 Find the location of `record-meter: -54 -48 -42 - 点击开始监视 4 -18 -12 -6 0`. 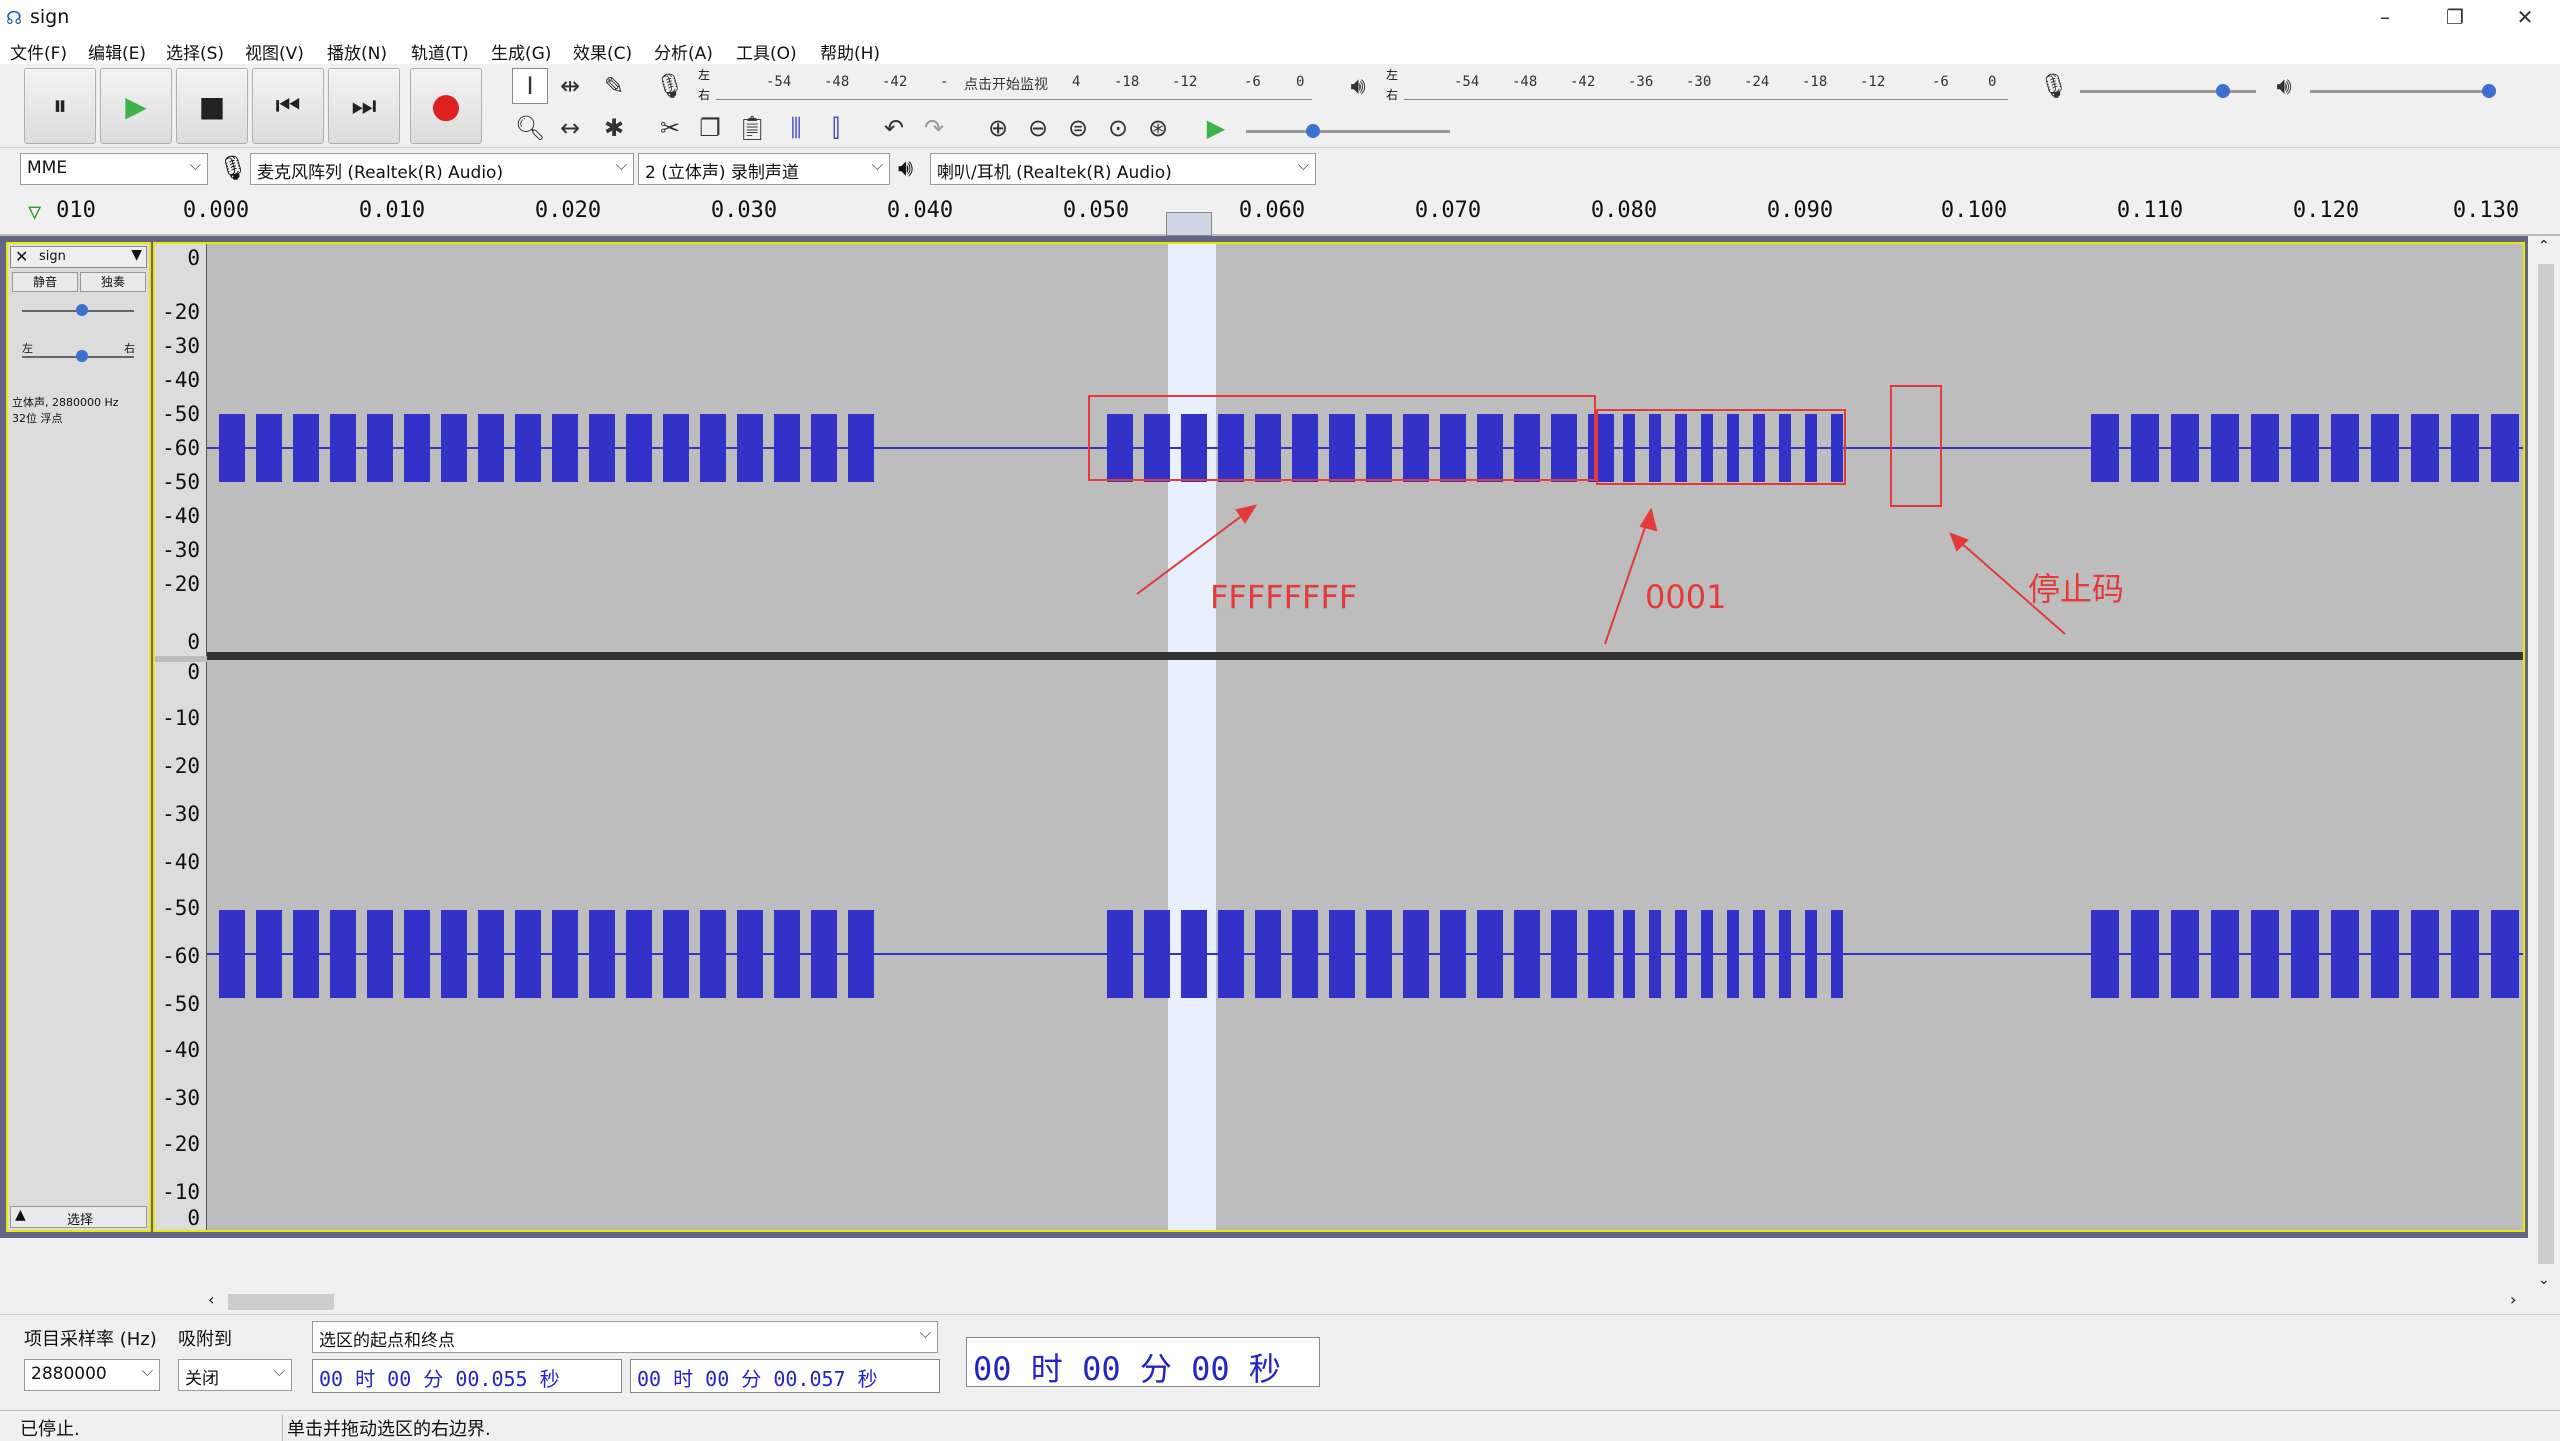

record-meter: -54 -48 -42 - 点击开始监视 4 -18 -12 -6 0 is located at coordinates (1014, 85).